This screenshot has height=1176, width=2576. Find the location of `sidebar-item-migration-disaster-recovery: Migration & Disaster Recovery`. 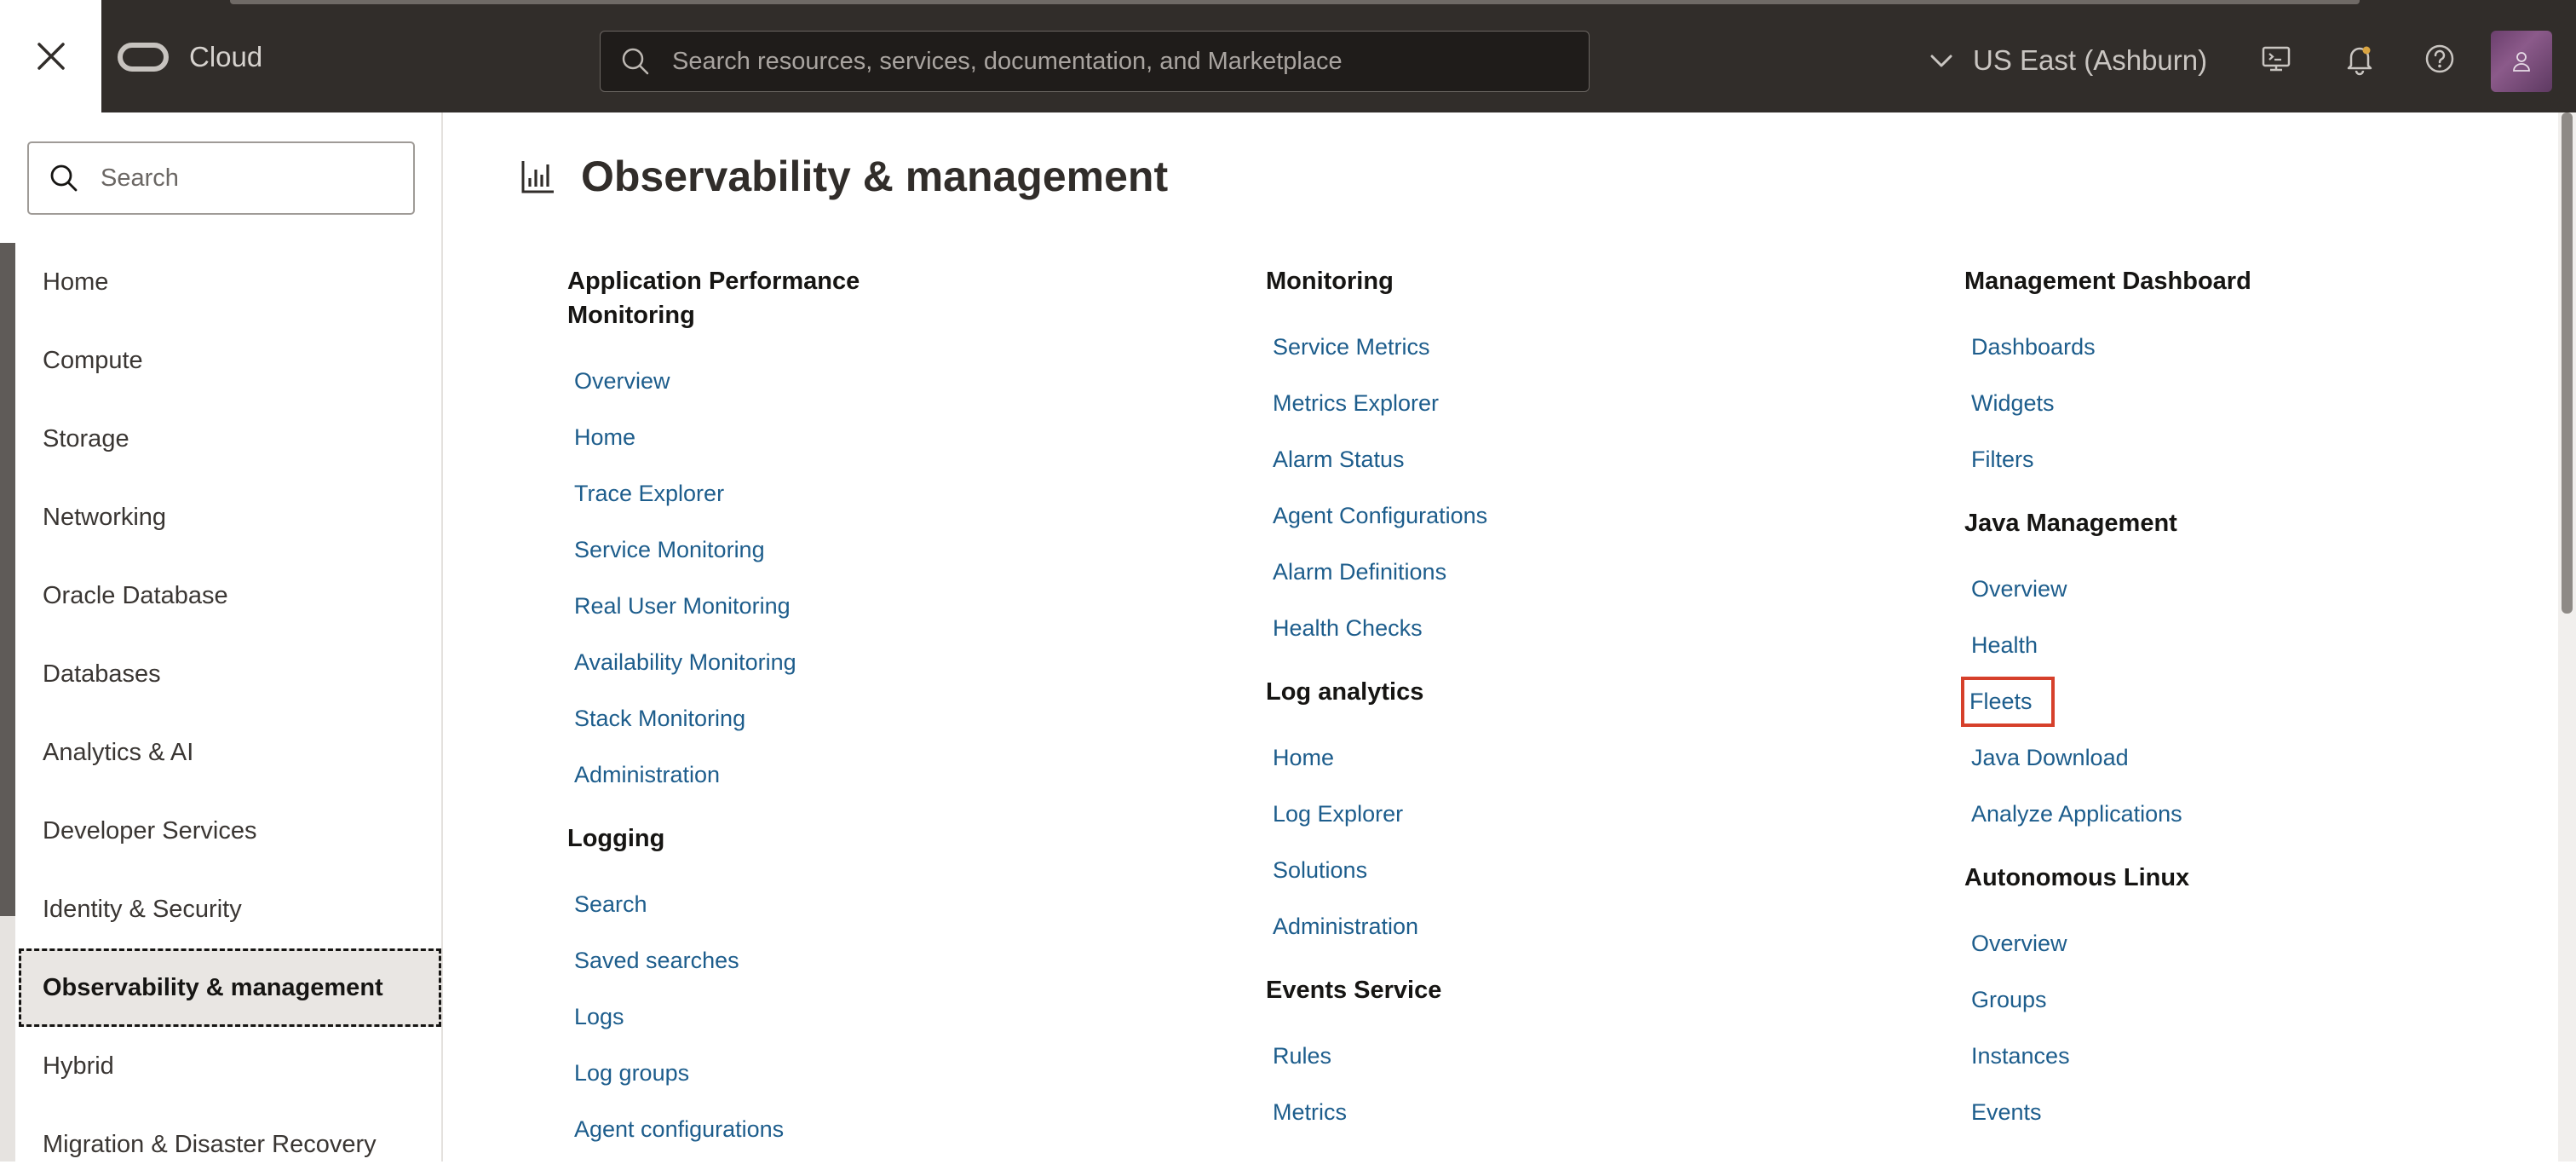

sidebar-item-migration-disaster-recovery: Migration & Disaster Recovery is located at coordinates (230, 1133).